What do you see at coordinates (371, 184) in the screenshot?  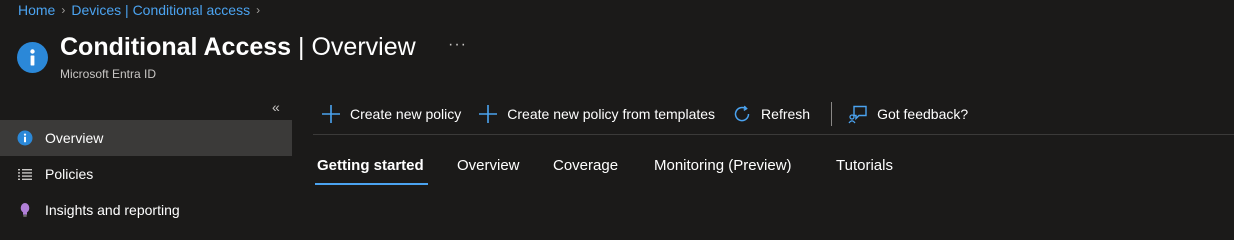 I see `active-tab-indicator` at bounding box center [371, 184].